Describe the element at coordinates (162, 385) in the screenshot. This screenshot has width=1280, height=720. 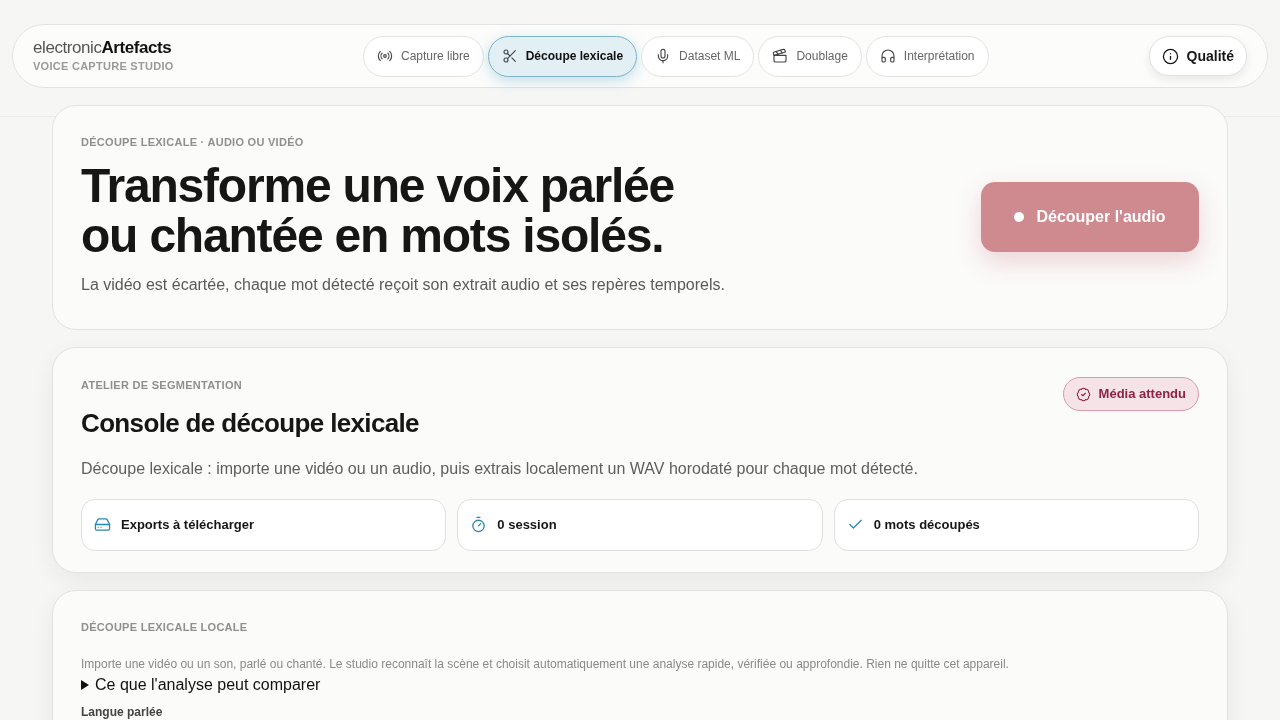
I see `console-eyebrow: ATELIER DE SEGMENTATION` at that location.